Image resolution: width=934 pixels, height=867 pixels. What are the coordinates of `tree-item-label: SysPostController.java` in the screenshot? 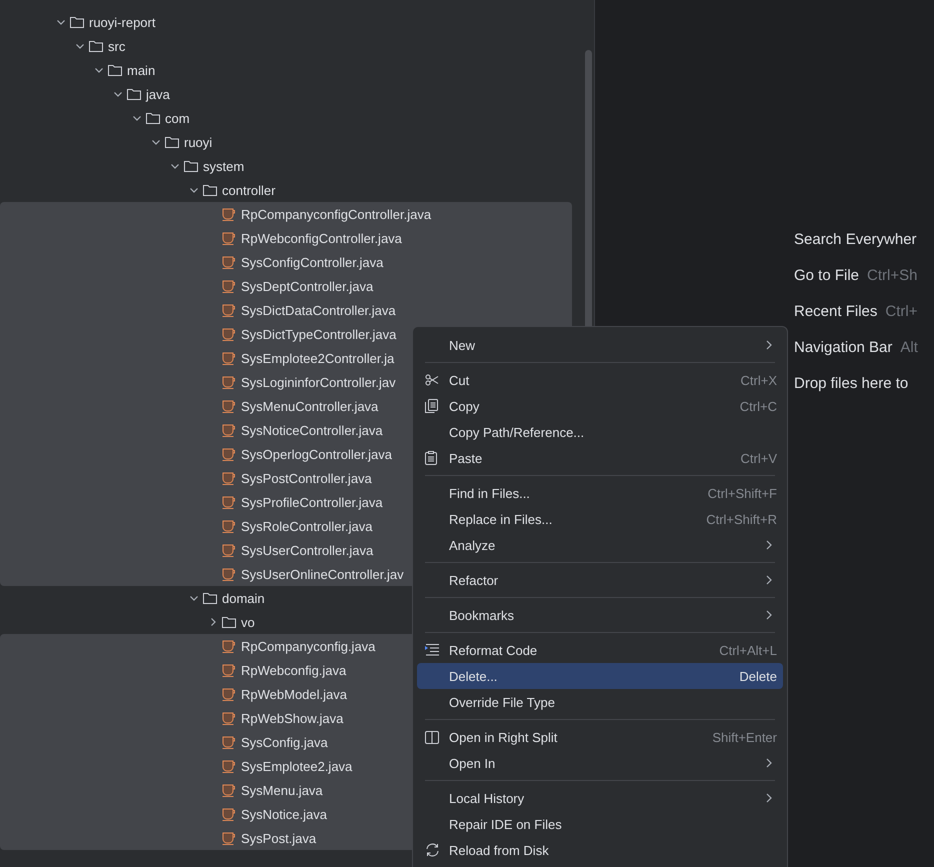 It's located at (306, 478).